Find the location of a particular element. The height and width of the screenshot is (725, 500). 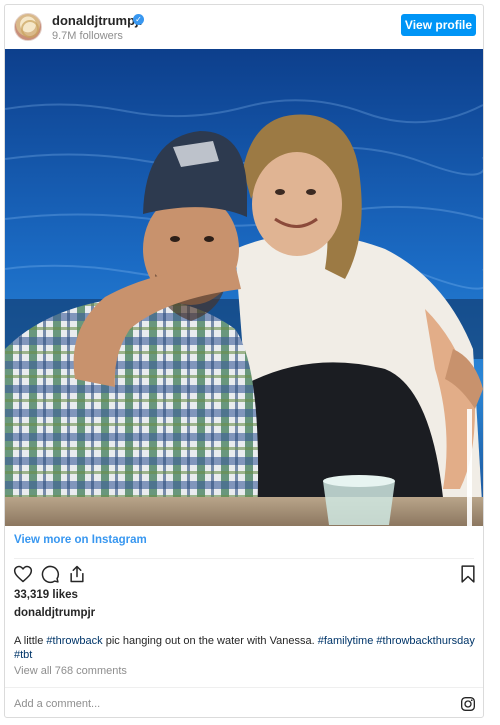

post-author: donaldjtrumpjr is located at coordinates (54, 613).